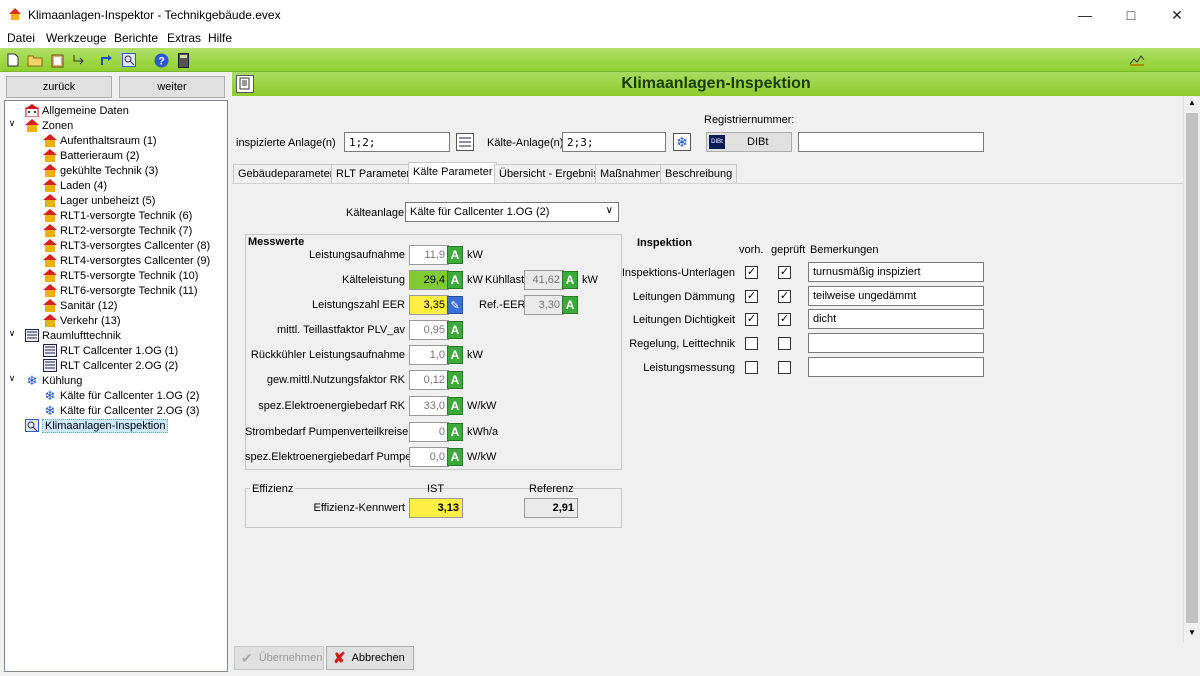  Describe the element at coordinates (80, 305) in the screenshot. I see `tree-item-zone: Sanitär (12)` at that location.